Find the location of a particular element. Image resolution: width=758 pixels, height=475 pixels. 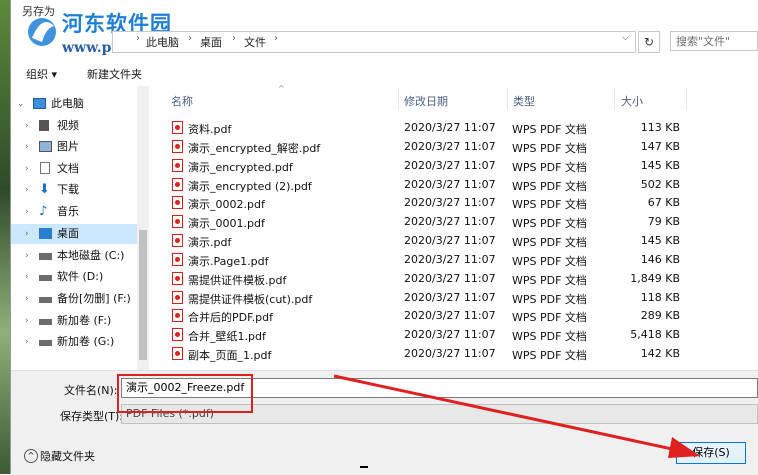

breadcrumb-desktop: 桌面 is located at coordinates (211, 42).